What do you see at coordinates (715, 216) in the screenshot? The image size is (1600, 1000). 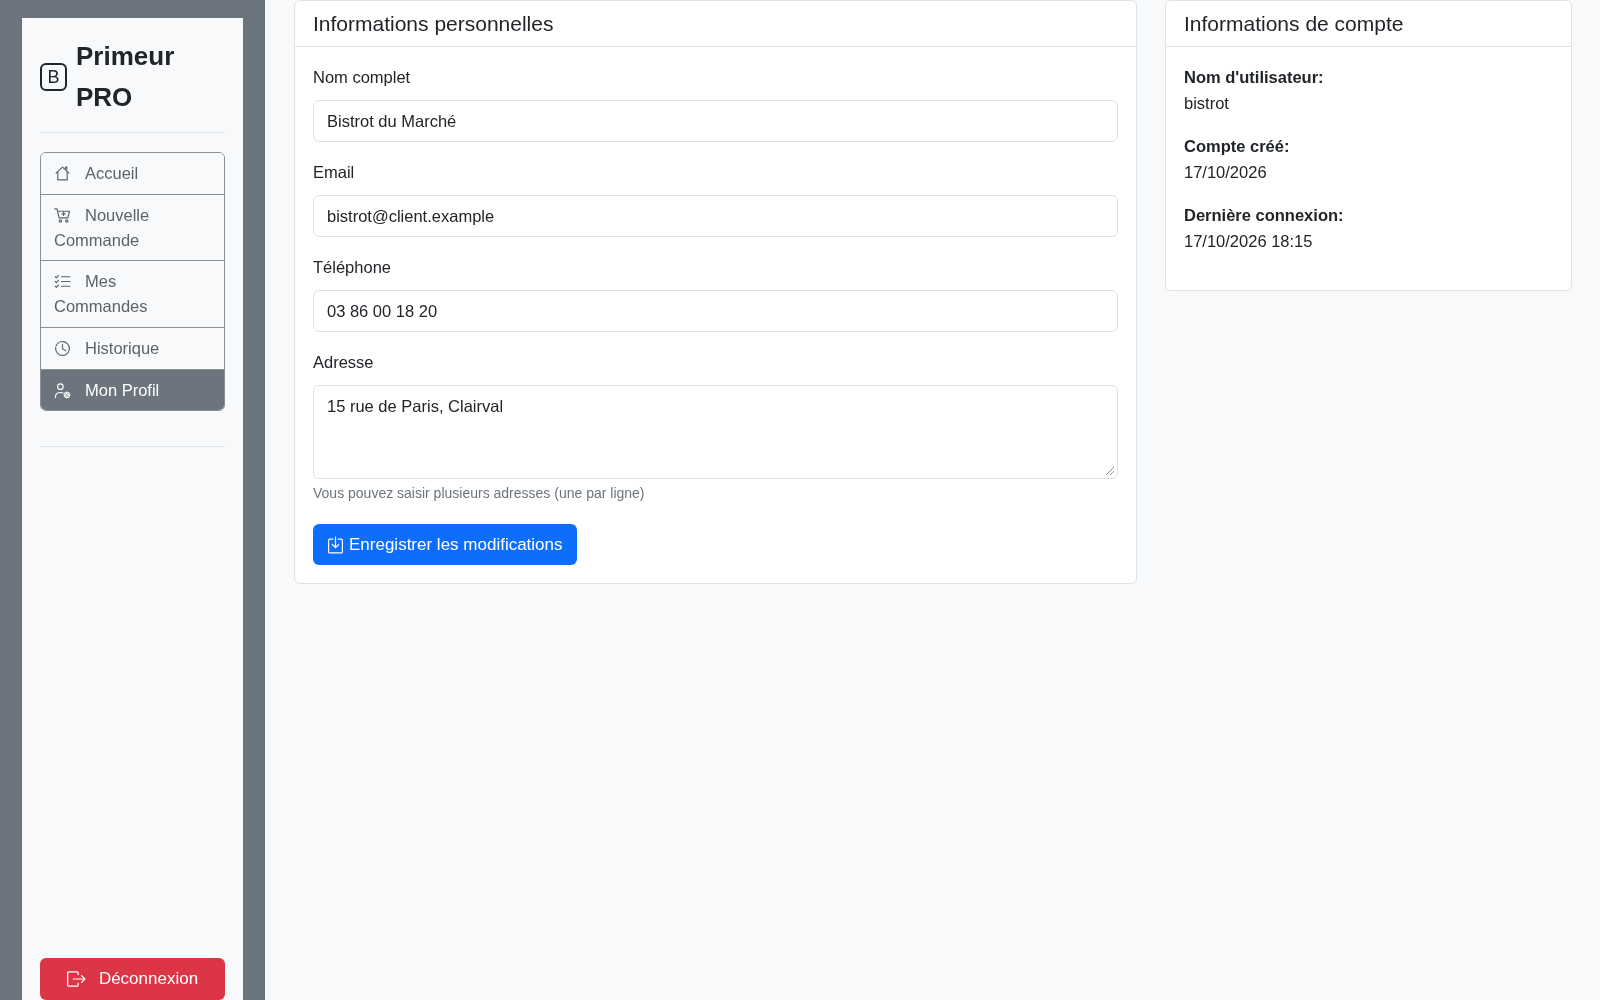 I see `input-field: bistrot@client.example` at bounding box center [715, 216].